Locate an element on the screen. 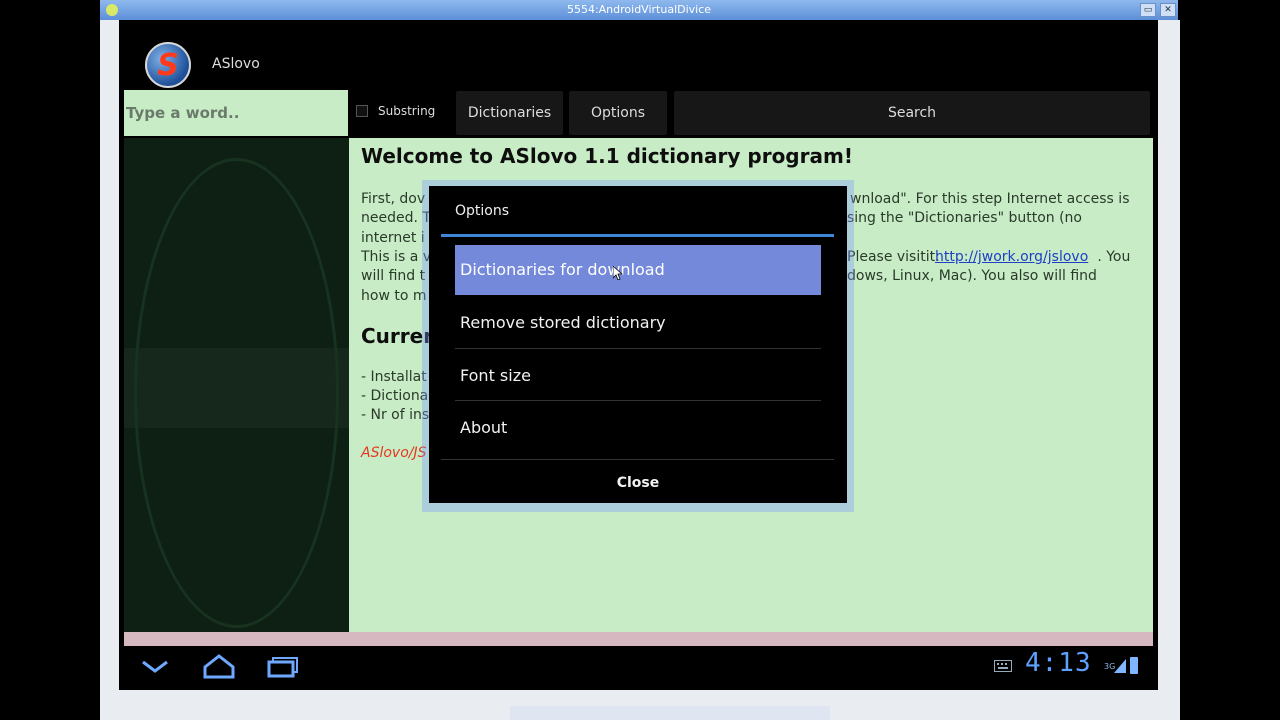  intro-text-line: sing the "Dictionaries" button (no is located at coordinates (964, 218).